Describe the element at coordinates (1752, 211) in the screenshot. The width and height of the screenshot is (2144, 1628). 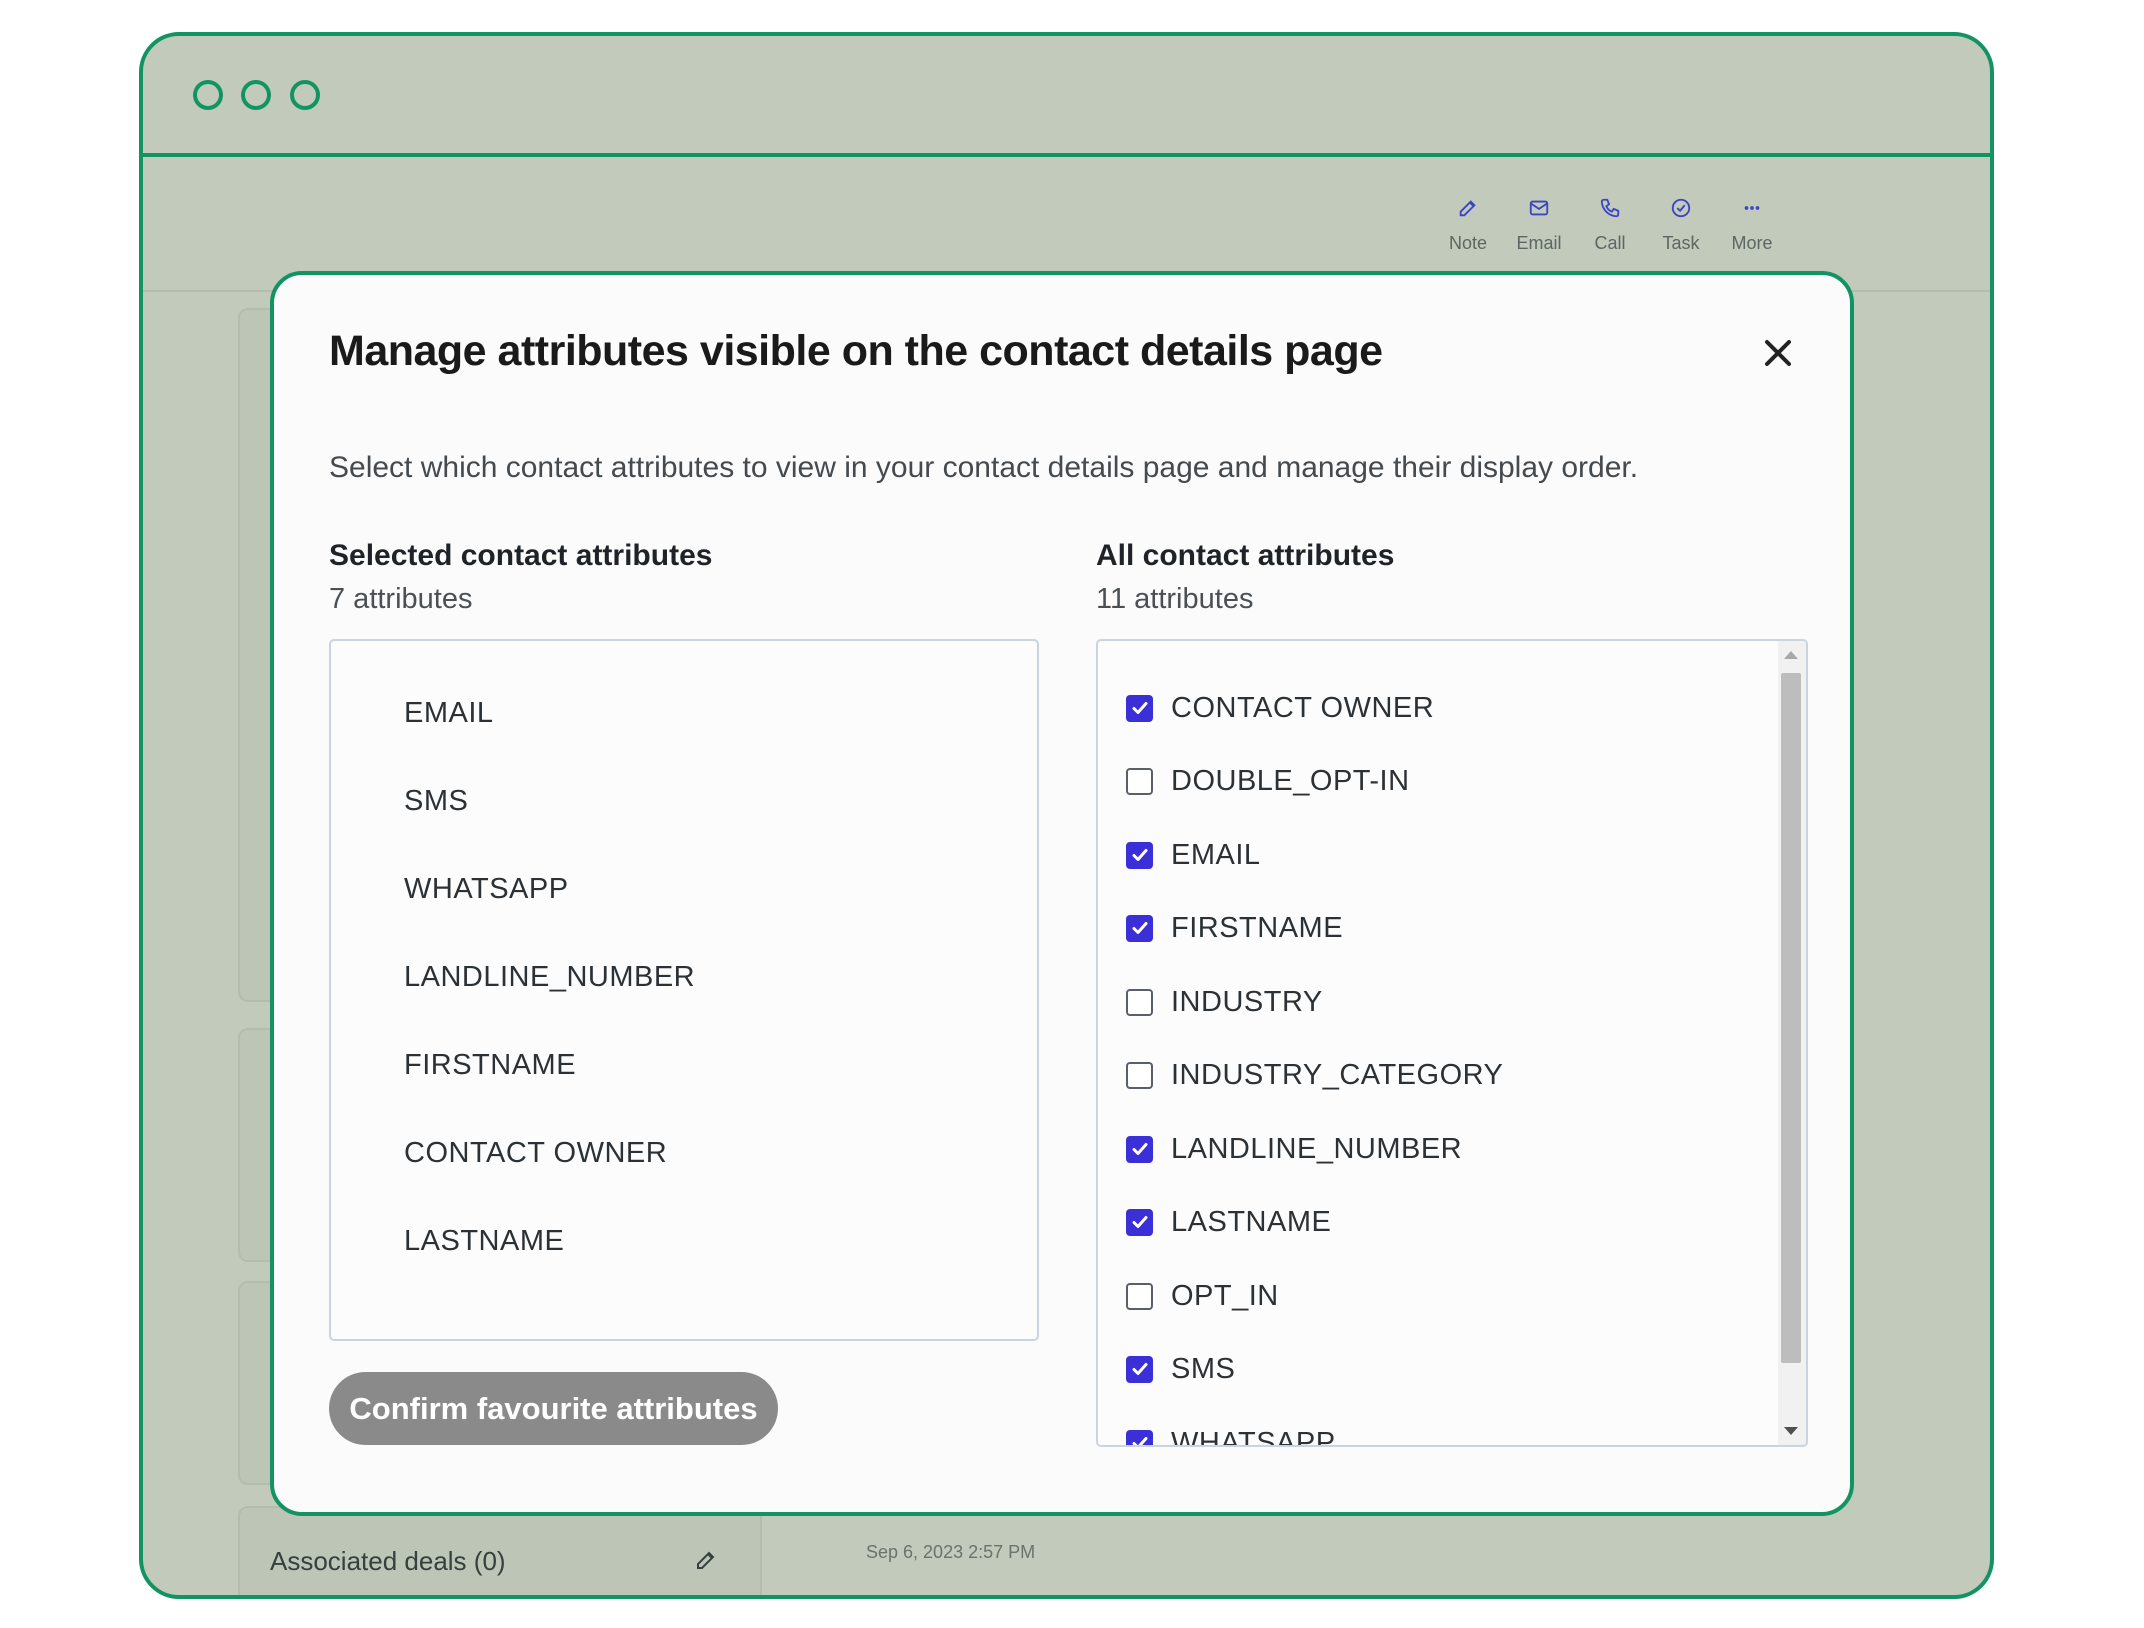
I see `more-icon` at that location.